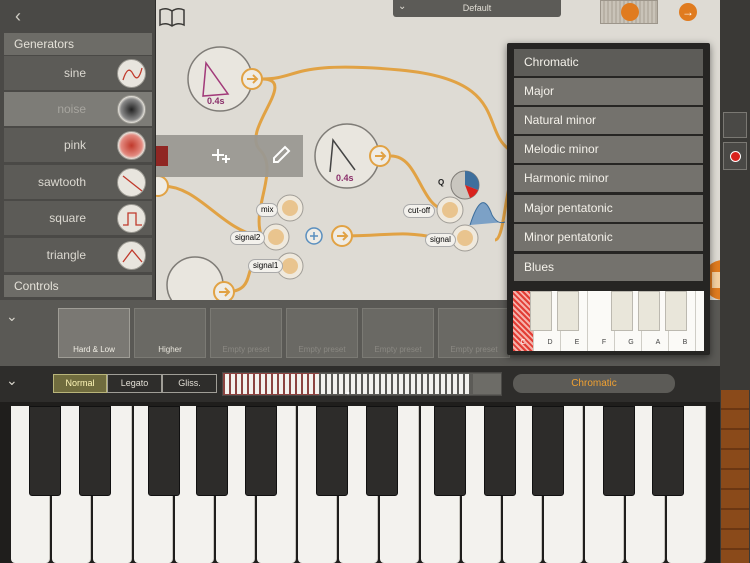 This screenshot has width=750, height=563. I want to click on filter-signal-port: signal, so click(440, 240).